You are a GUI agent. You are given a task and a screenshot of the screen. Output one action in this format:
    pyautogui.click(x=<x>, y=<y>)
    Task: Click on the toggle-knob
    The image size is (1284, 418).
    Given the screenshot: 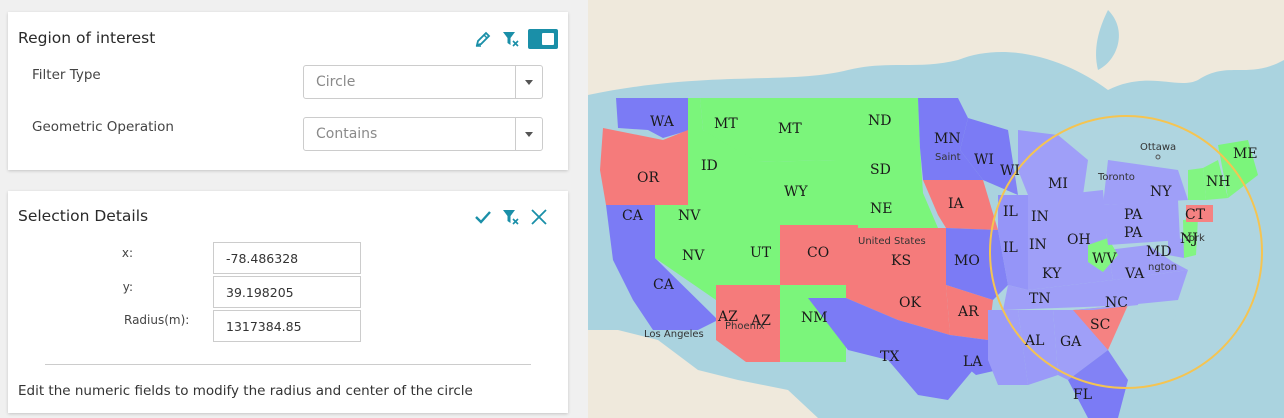 What is the action you would take?
    pyautogui.click(x=548, y=39)
    